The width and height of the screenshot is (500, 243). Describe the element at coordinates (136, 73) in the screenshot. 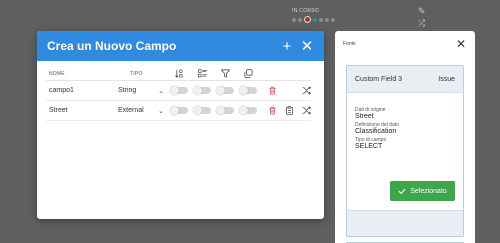

I see `column-type-header: TIPO` at that location.